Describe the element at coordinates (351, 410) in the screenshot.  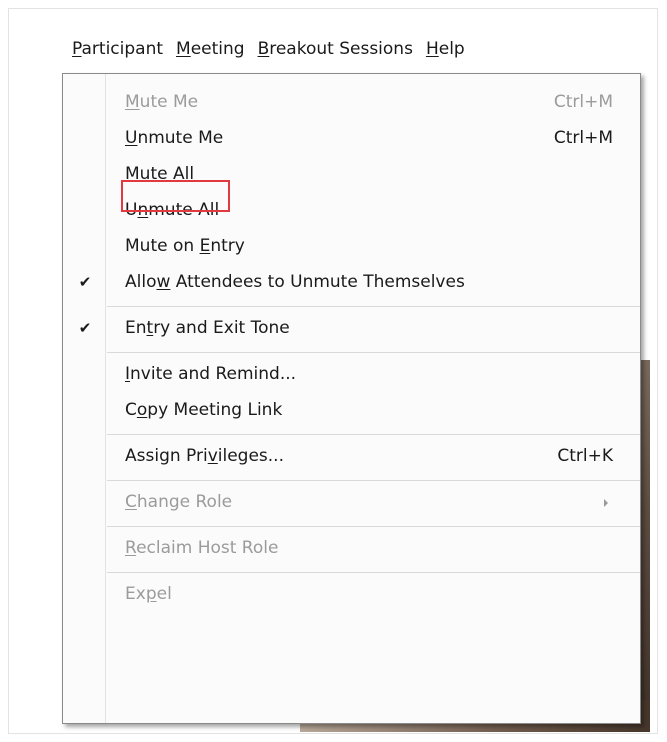
I see `menu-item-copy-meeting-link: Copy Meeting Link` at that location.